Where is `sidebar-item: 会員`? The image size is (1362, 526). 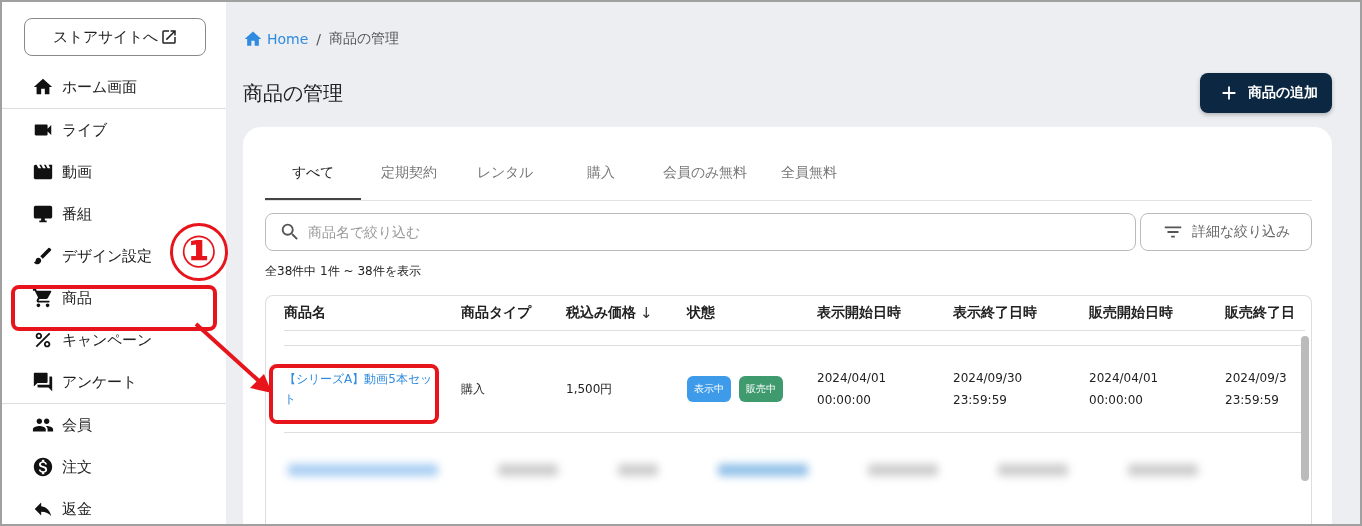 sidebar-item: 会員 is located at coordinates (51, 425).